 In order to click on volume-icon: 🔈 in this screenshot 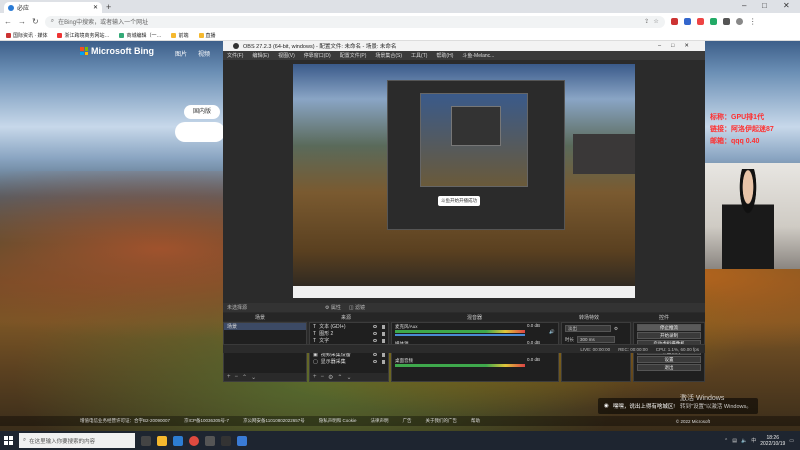, I will do `click(744, 441)`.